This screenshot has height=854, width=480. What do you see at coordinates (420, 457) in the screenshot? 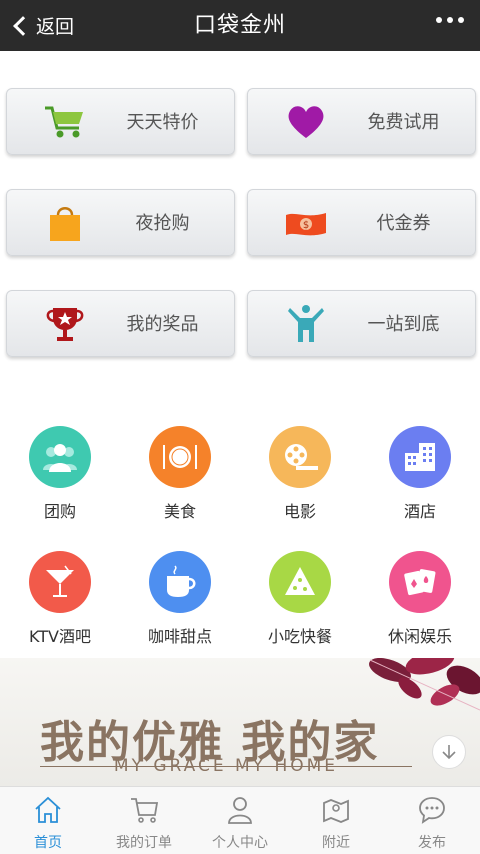
I see `building-icon` at bounding box center [420, 457].